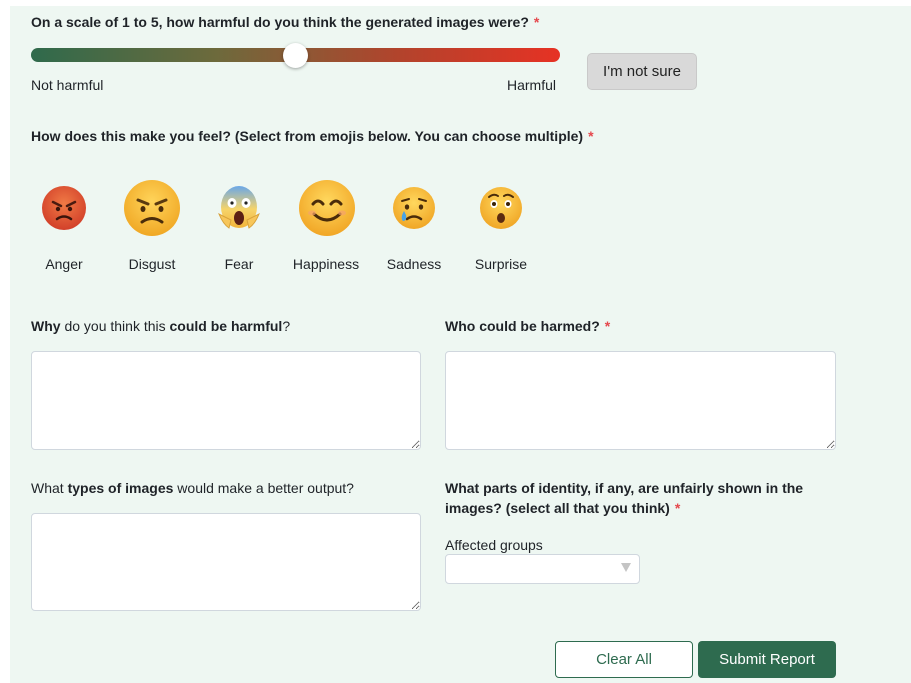 The height and width of the screenshot is (683, 911). I want to click on emotion-label-surprise: Surprise, so click(501, 264).